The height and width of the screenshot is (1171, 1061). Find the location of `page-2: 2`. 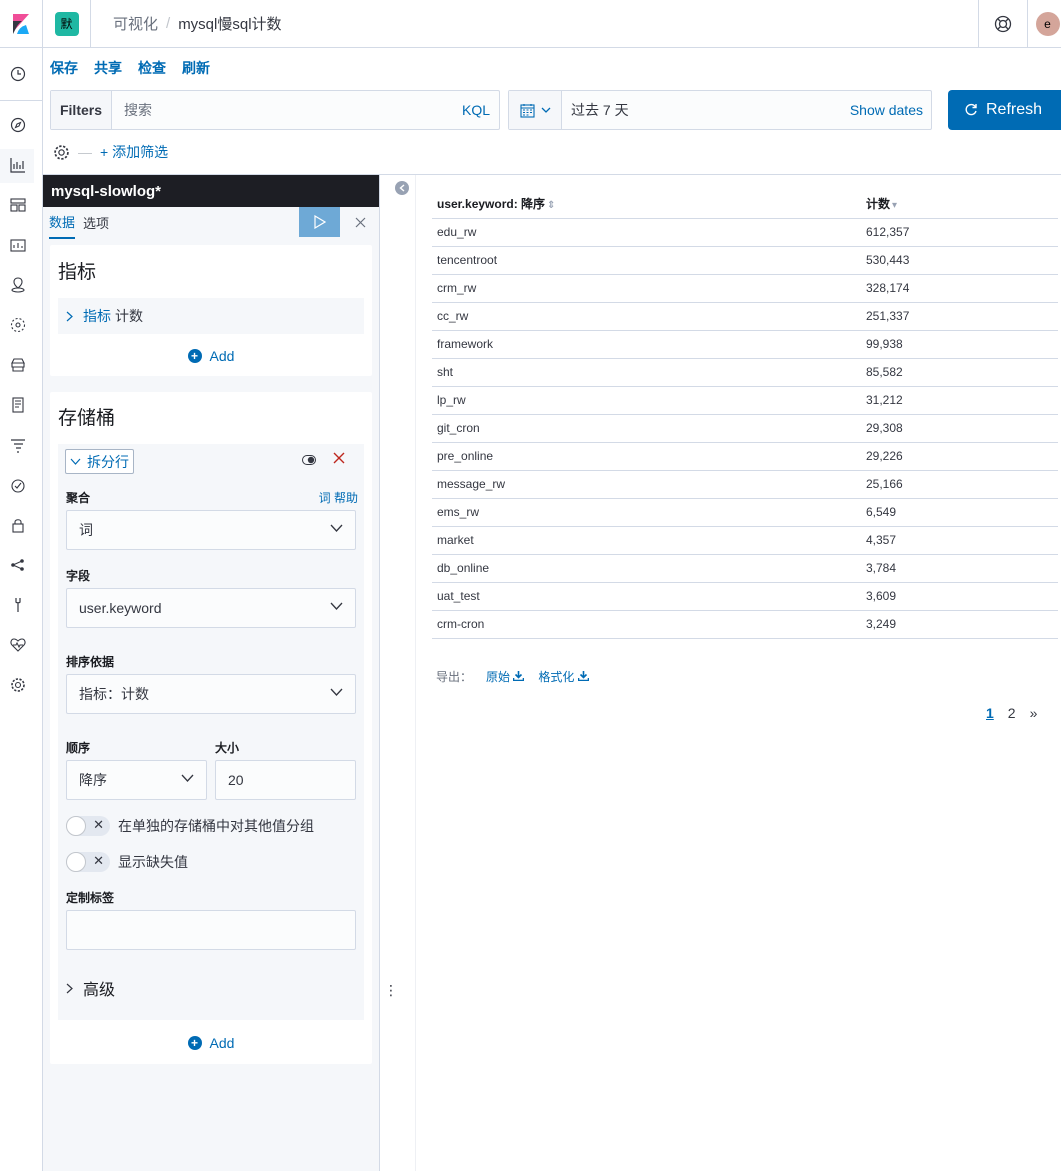

page-2: 2 is located at coordinates (1012, 713).